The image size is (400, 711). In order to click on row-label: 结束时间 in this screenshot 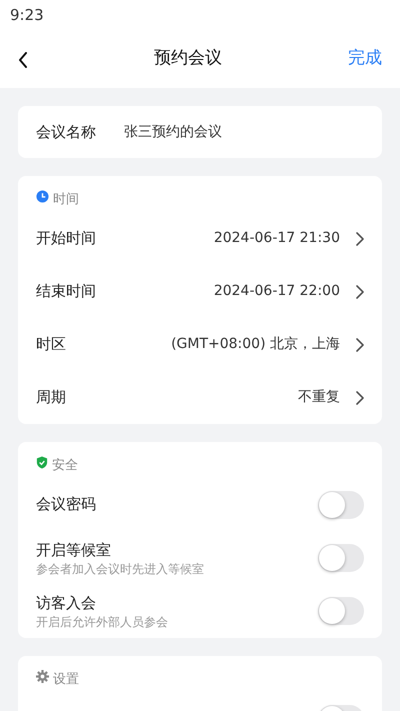, I will do `click(66, 291)`.